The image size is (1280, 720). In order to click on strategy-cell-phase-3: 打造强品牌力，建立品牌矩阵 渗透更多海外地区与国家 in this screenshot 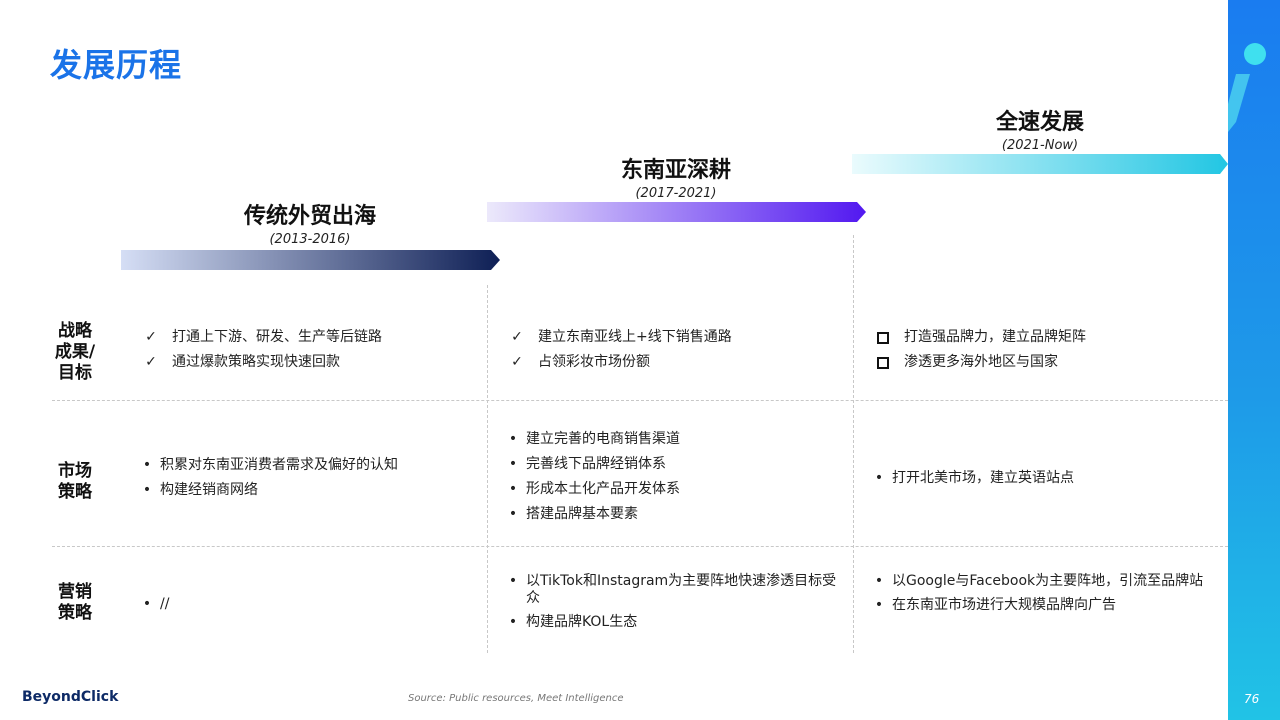, I will do `click(1044, 352)`.